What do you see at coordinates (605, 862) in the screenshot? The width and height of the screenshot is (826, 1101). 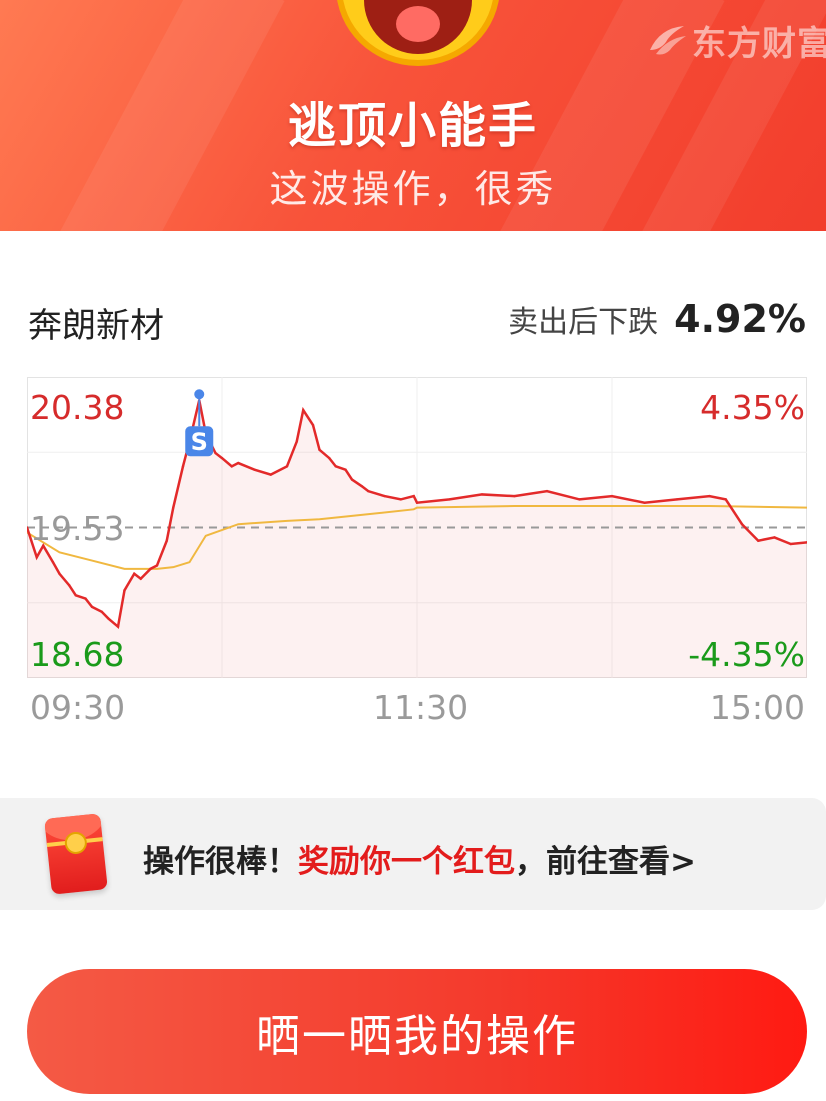 I see `reward-link: ，前往查看>` at bounding box center [605, 862].